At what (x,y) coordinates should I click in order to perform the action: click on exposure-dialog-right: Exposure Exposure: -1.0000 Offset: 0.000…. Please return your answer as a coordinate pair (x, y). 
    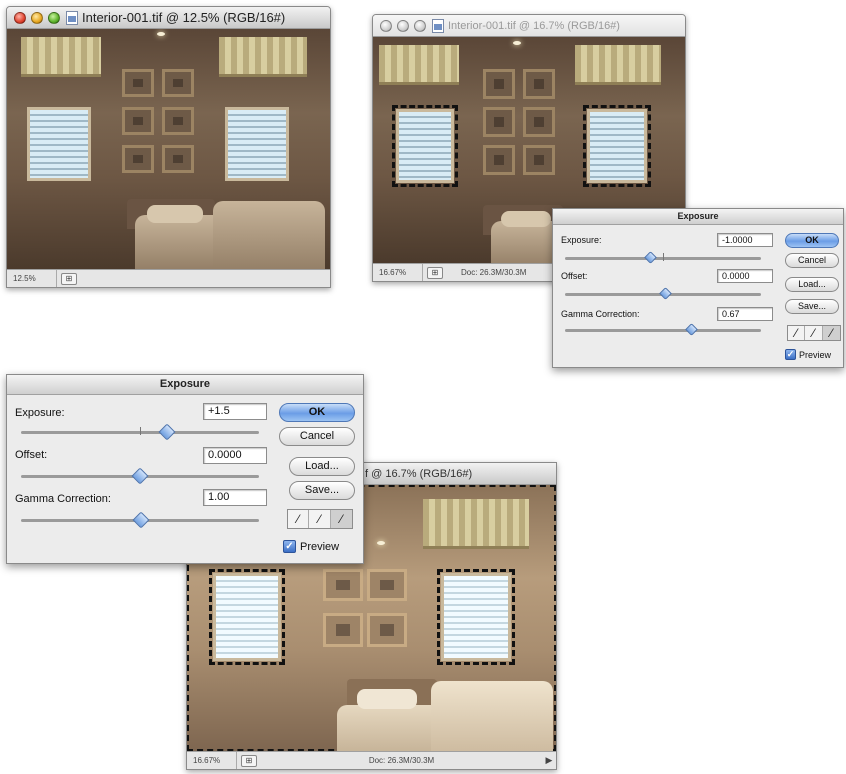
    Looking at the image, I should click on (698, 288).